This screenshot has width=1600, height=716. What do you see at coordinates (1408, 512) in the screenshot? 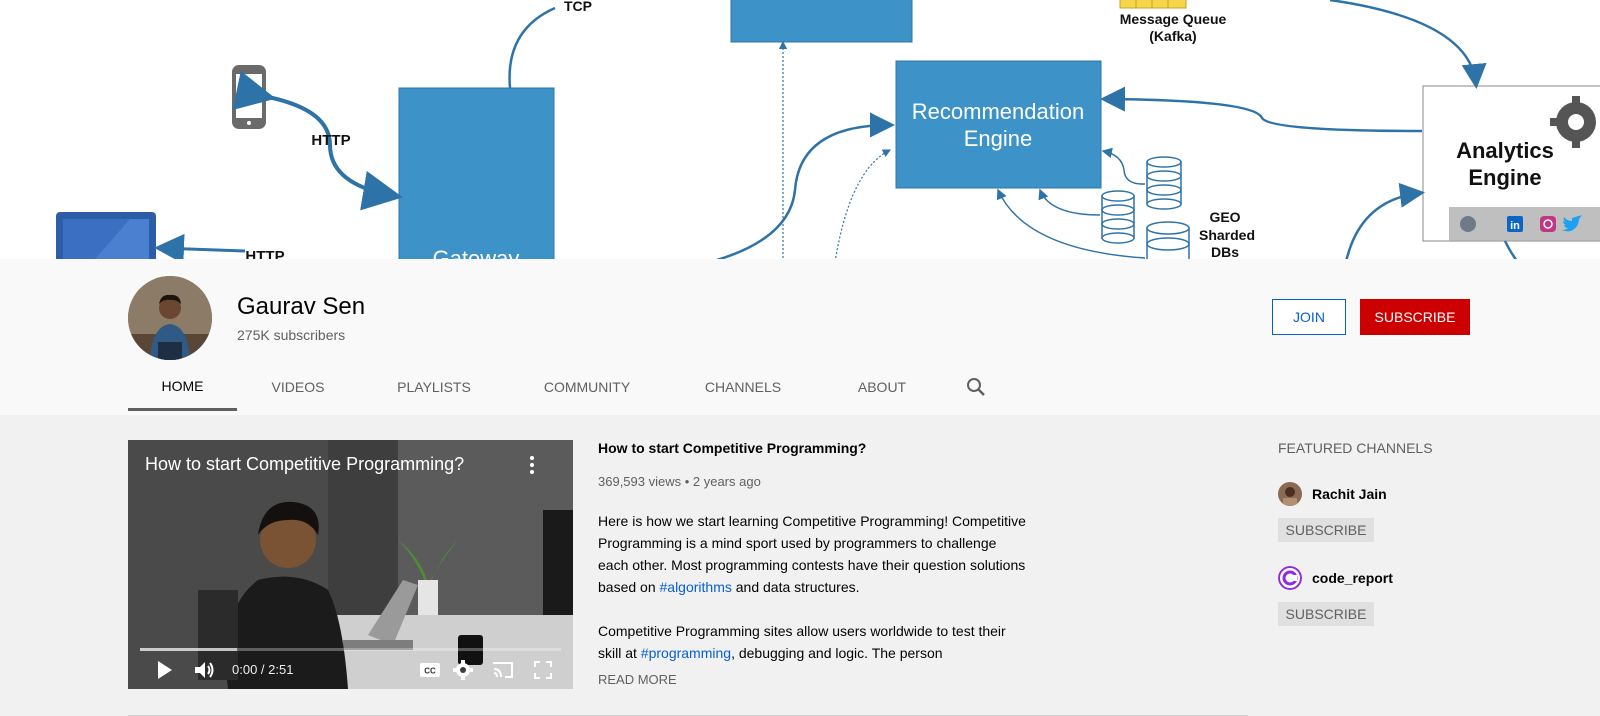
I see `featured-channel-item: Rachit Jain SUBSCRIBE` at bounding box center [1408, 512].